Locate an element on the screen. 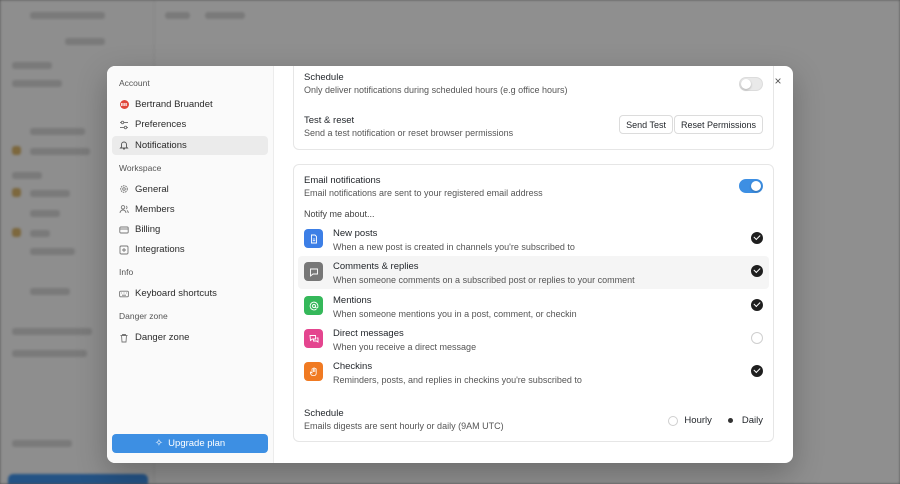 The height and width of the screenshot is (484, 900). daily-label: Daily is located at coordinates (752, 420).